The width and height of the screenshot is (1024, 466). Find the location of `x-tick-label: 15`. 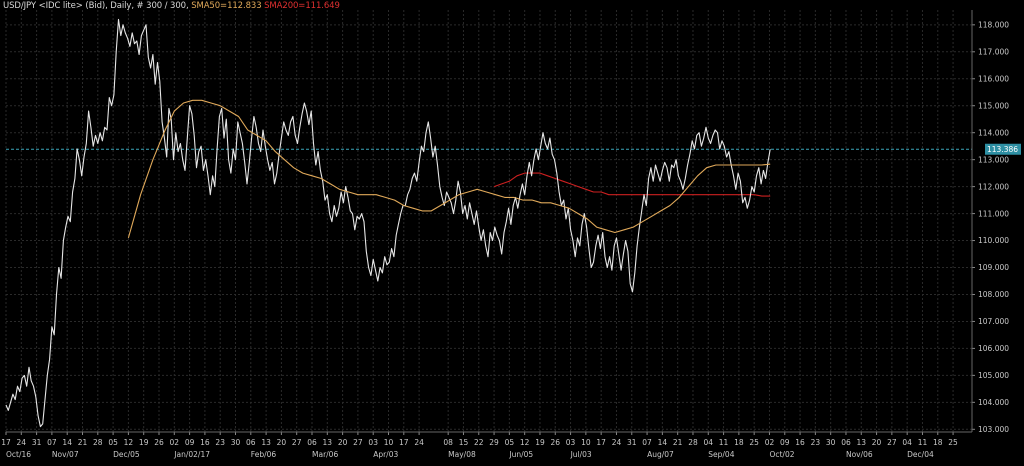

x-tick-label: 15 is located at coordinates (464, 442).